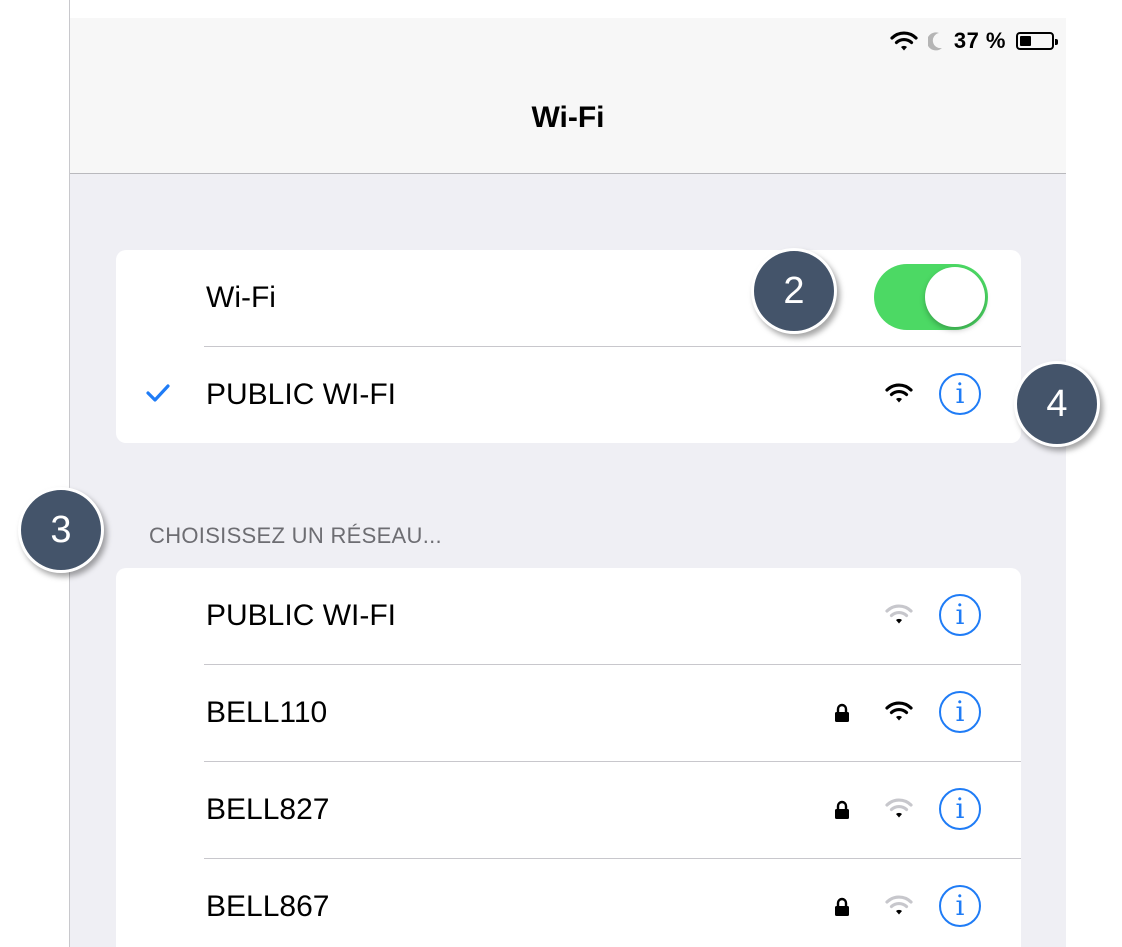 This screenshot has height=947, width=1122. What do you see at coordinates (241, 297) in the screenshot?
I see `wifi-toggle-label: Wi-Fi` at bounding box center [241, 297].